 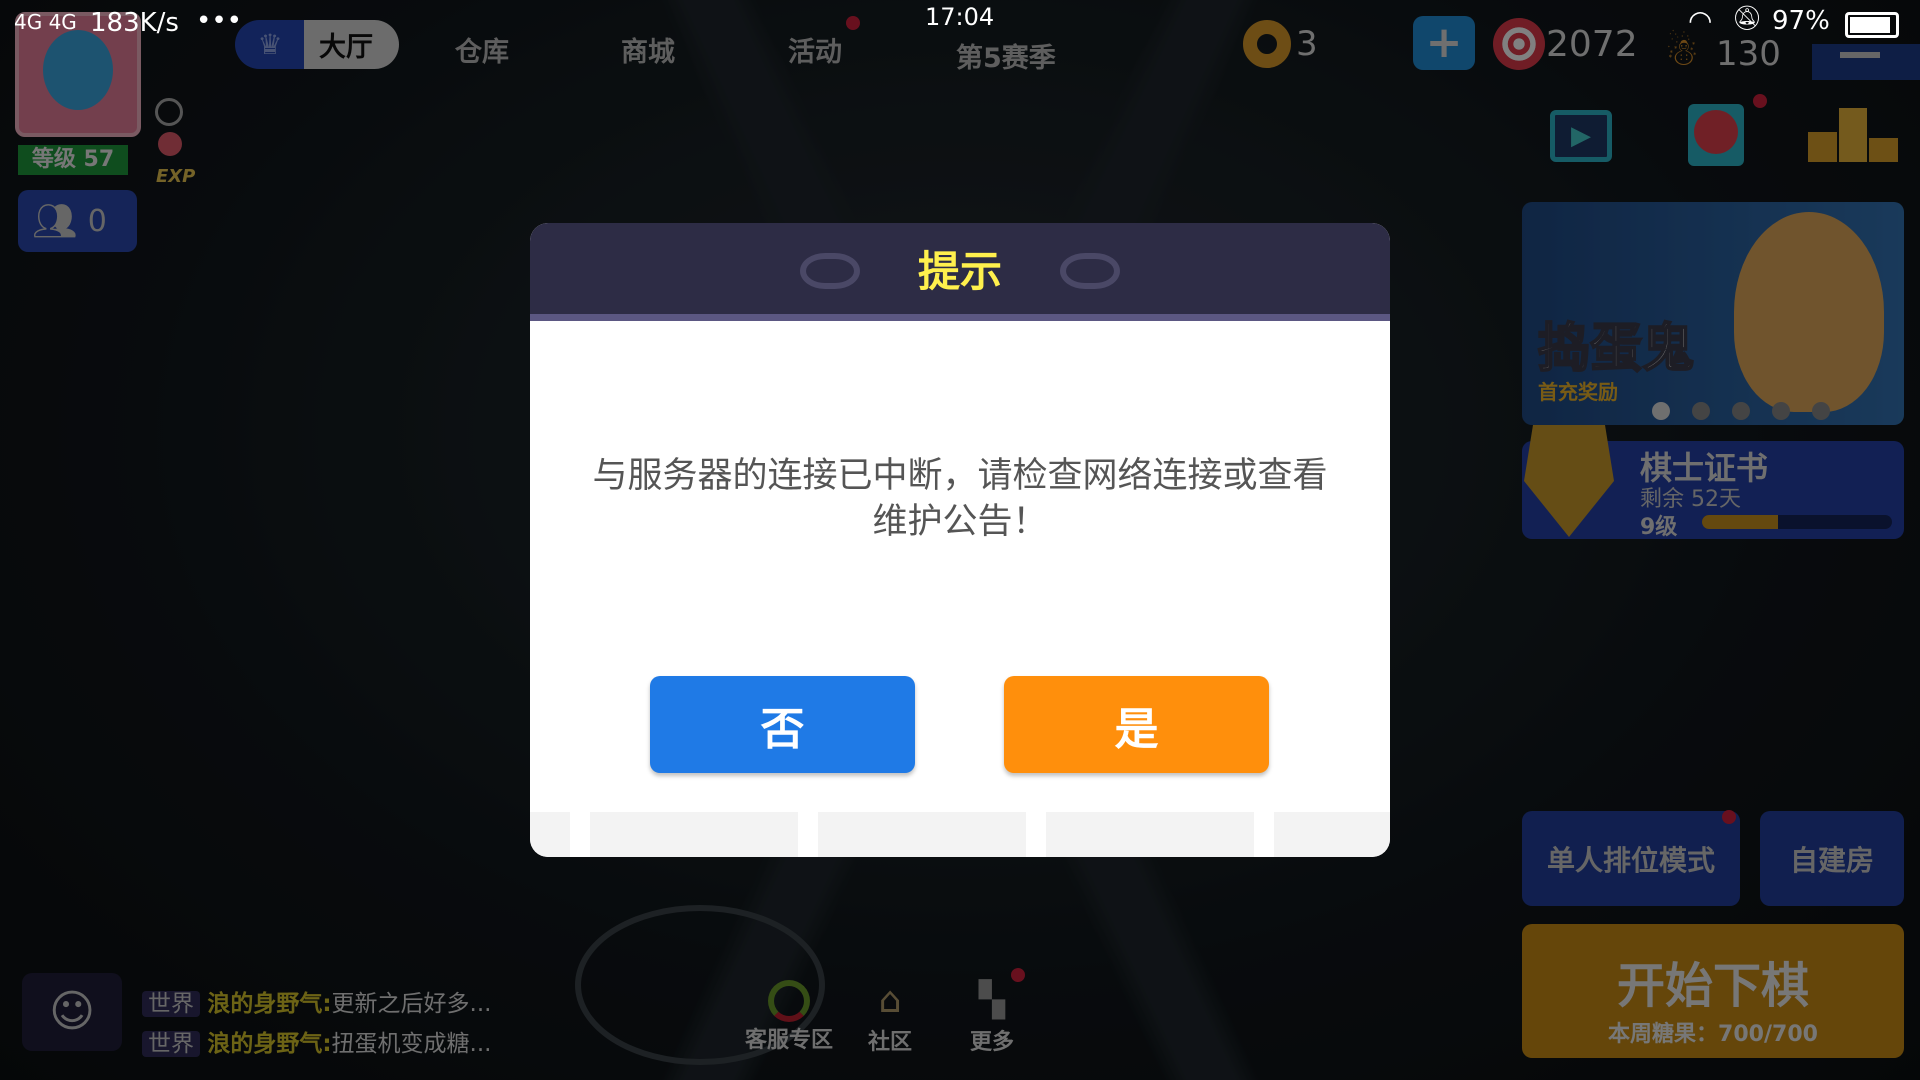 I want to click on network-indicator: 4G 4G, so click(x=45, y=22).